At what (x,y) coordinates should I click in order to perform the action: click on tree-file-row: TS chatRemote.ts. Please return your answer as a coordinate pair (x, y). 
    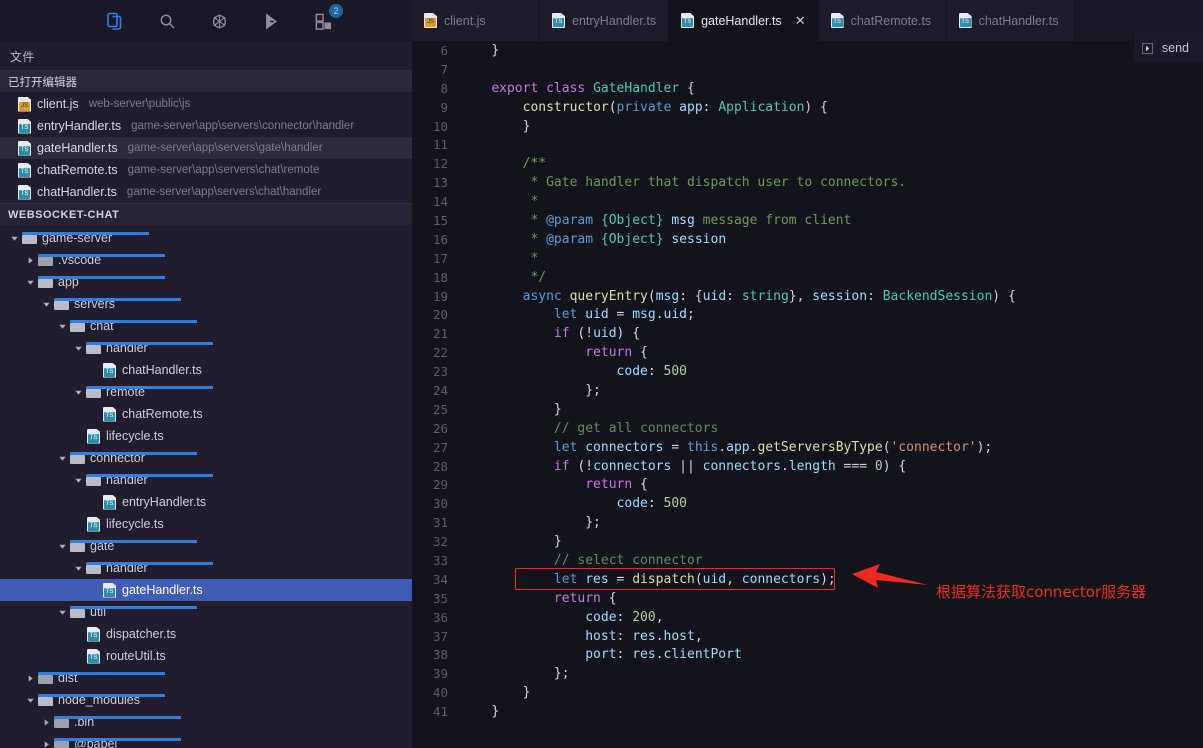
    Looking at the image, I should click on (206, 414).